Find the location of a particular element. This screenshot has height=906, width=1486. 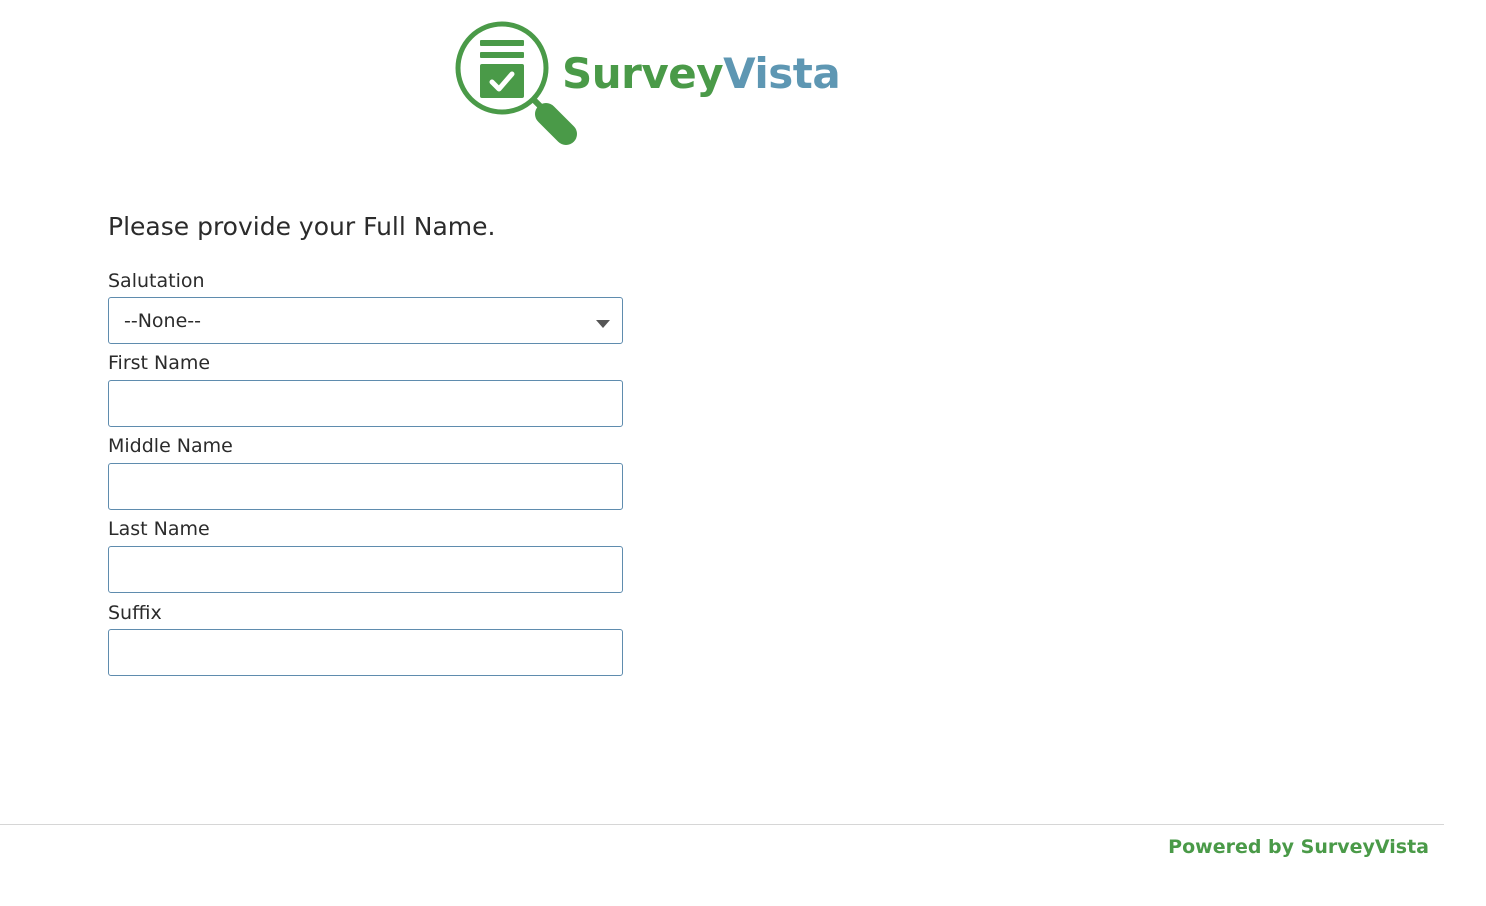

question-title: Please provide your Full Name. is located at coordinates (302, 226).